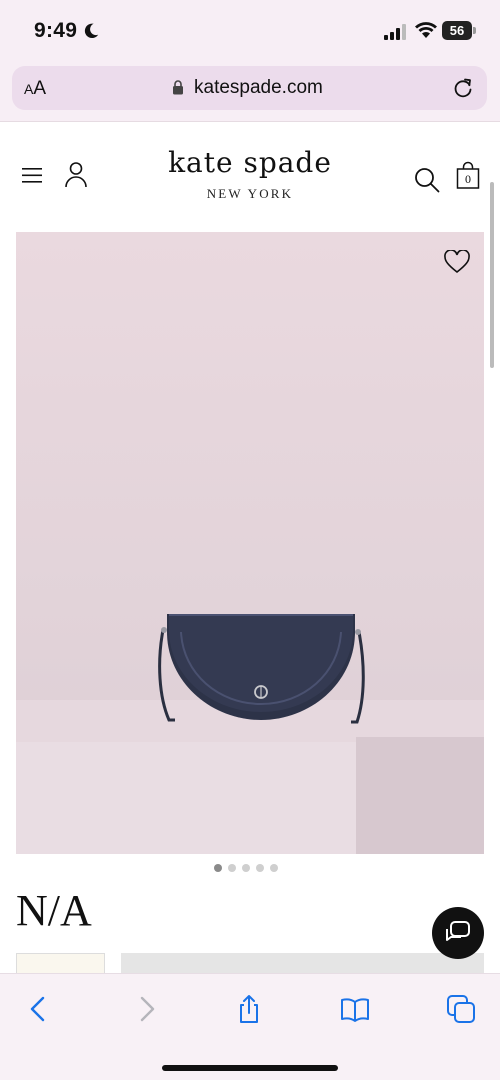  Describe the element at coordinates (461, 1009) in the screenshot. I see `tabs-icon` at that location.